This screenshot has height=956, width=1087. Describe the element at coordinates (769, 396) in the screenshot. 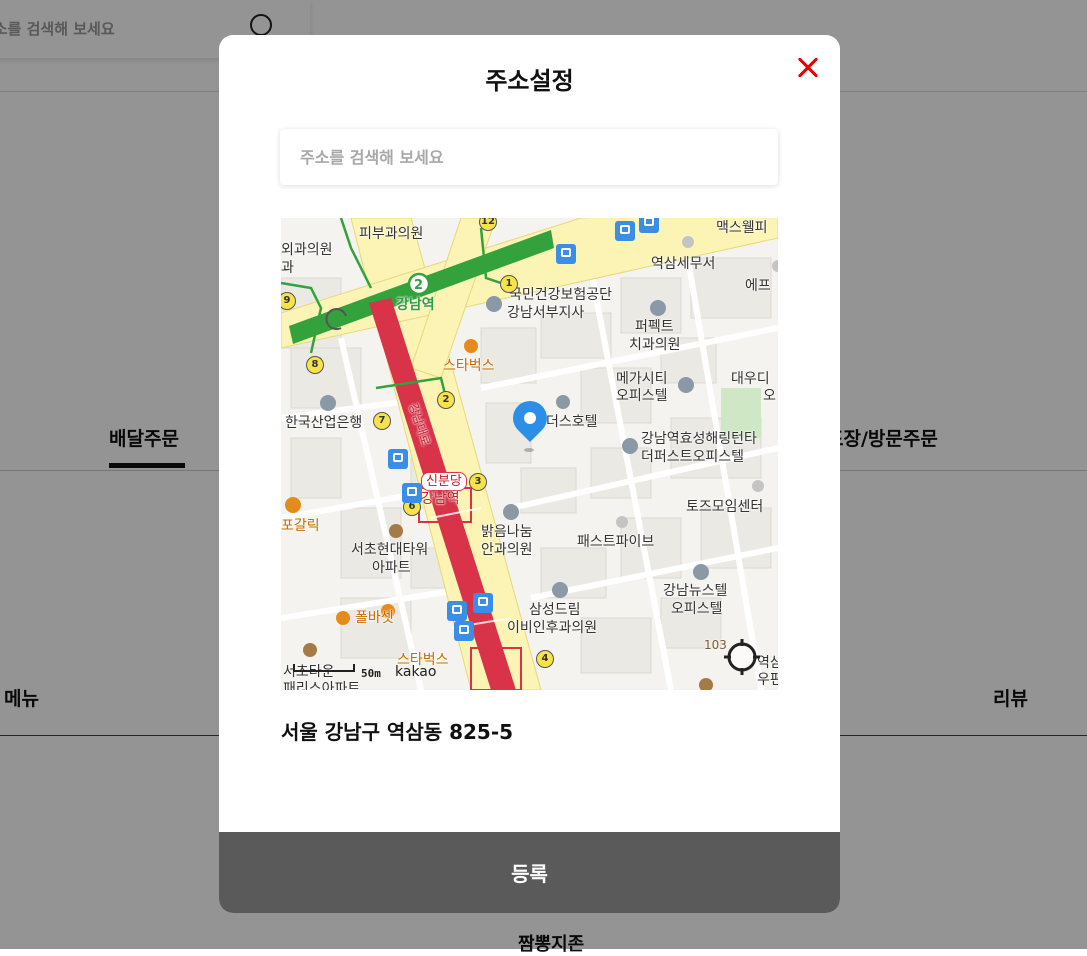

I see `map-label: 오` at that location.